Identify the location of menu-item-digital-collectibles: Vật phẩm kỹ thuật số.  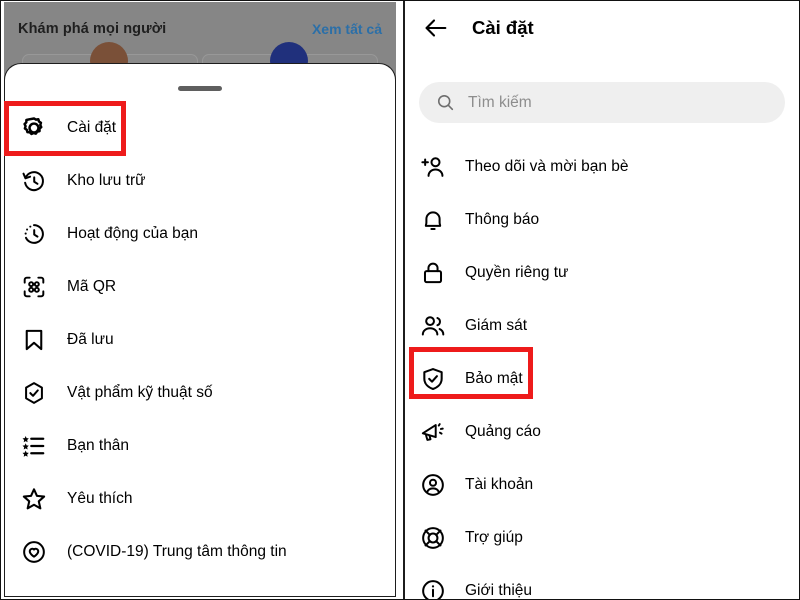
(200, 392).